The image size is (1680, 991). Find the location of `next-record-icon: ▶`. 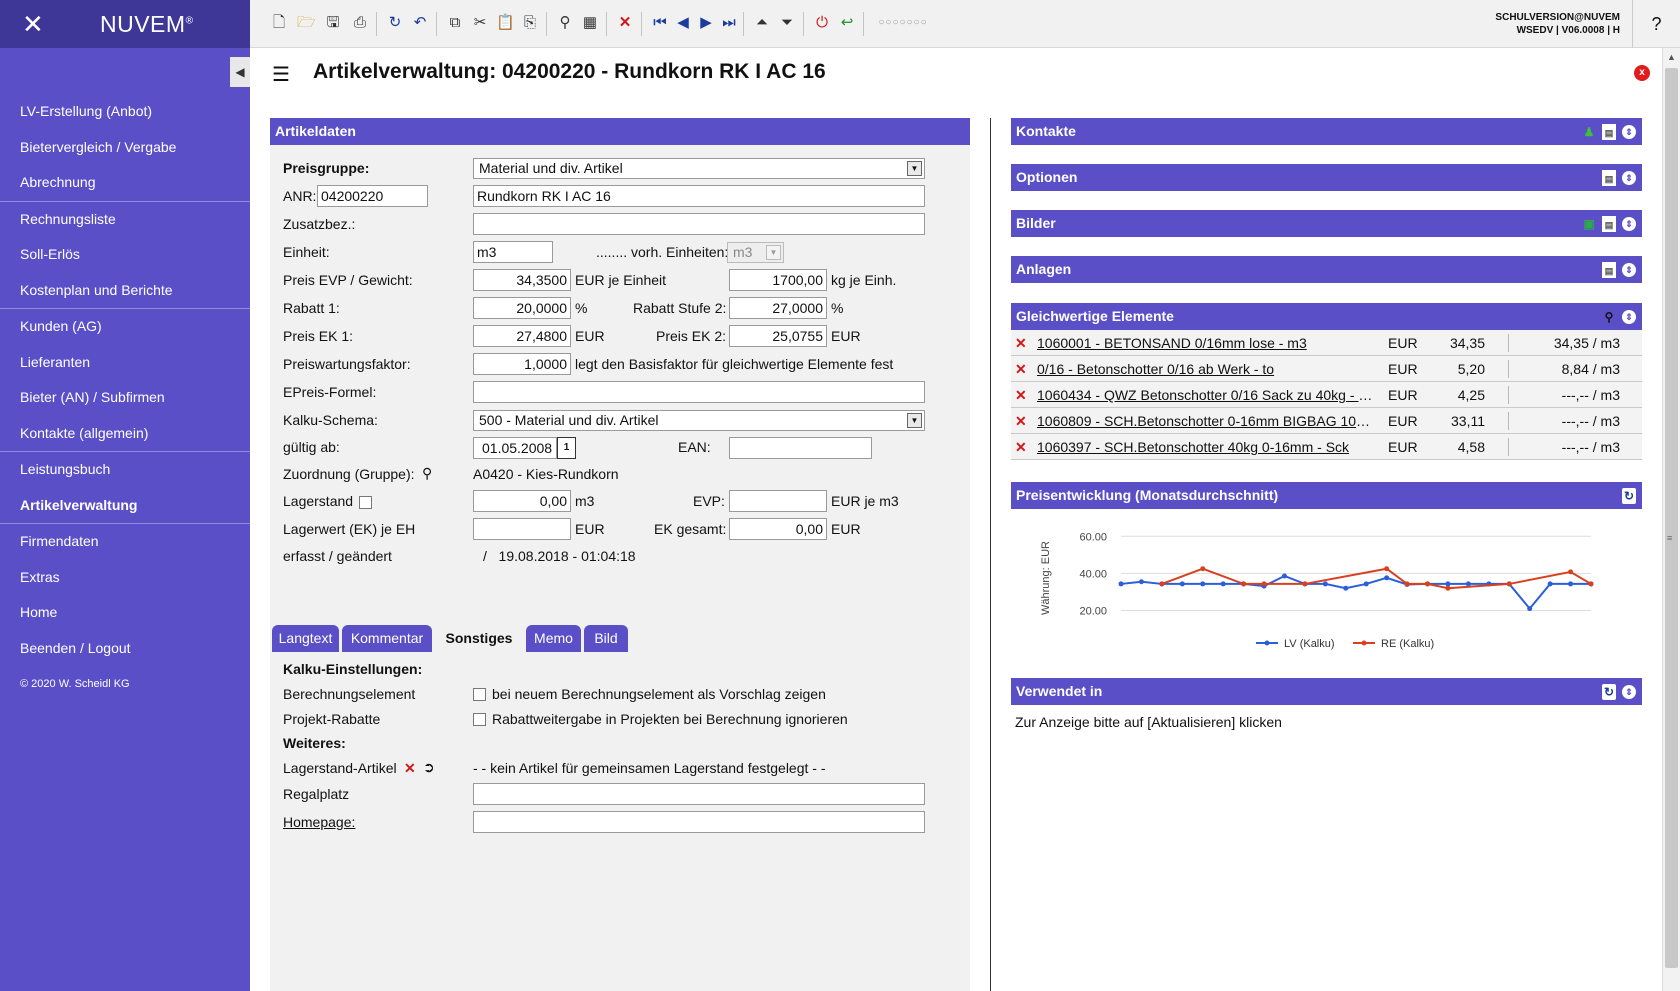

next-record-icon: ▶ is located at coordinates (706, 23).